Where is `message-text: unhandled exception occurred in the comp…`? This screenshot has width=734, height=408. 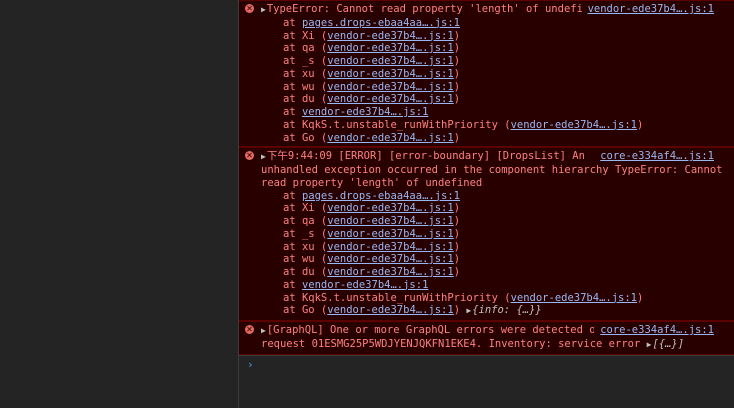
message-text: unhandled exception occurred in the comp… is located at coordinates (492, 170).